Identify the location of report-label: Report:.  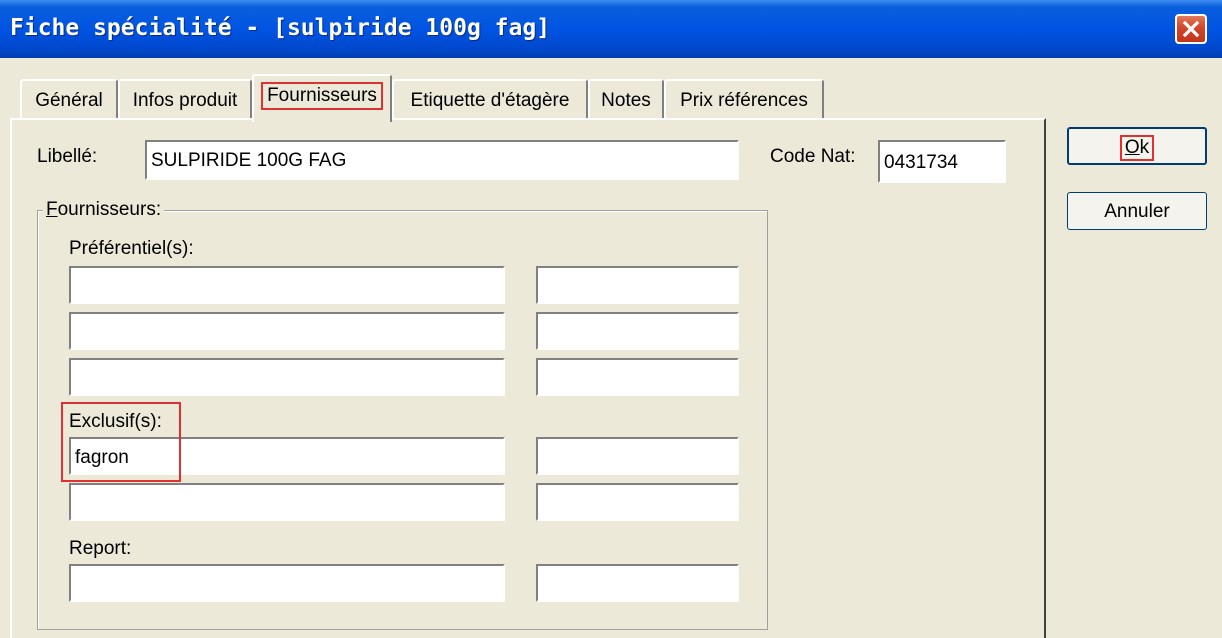
(100, 548).